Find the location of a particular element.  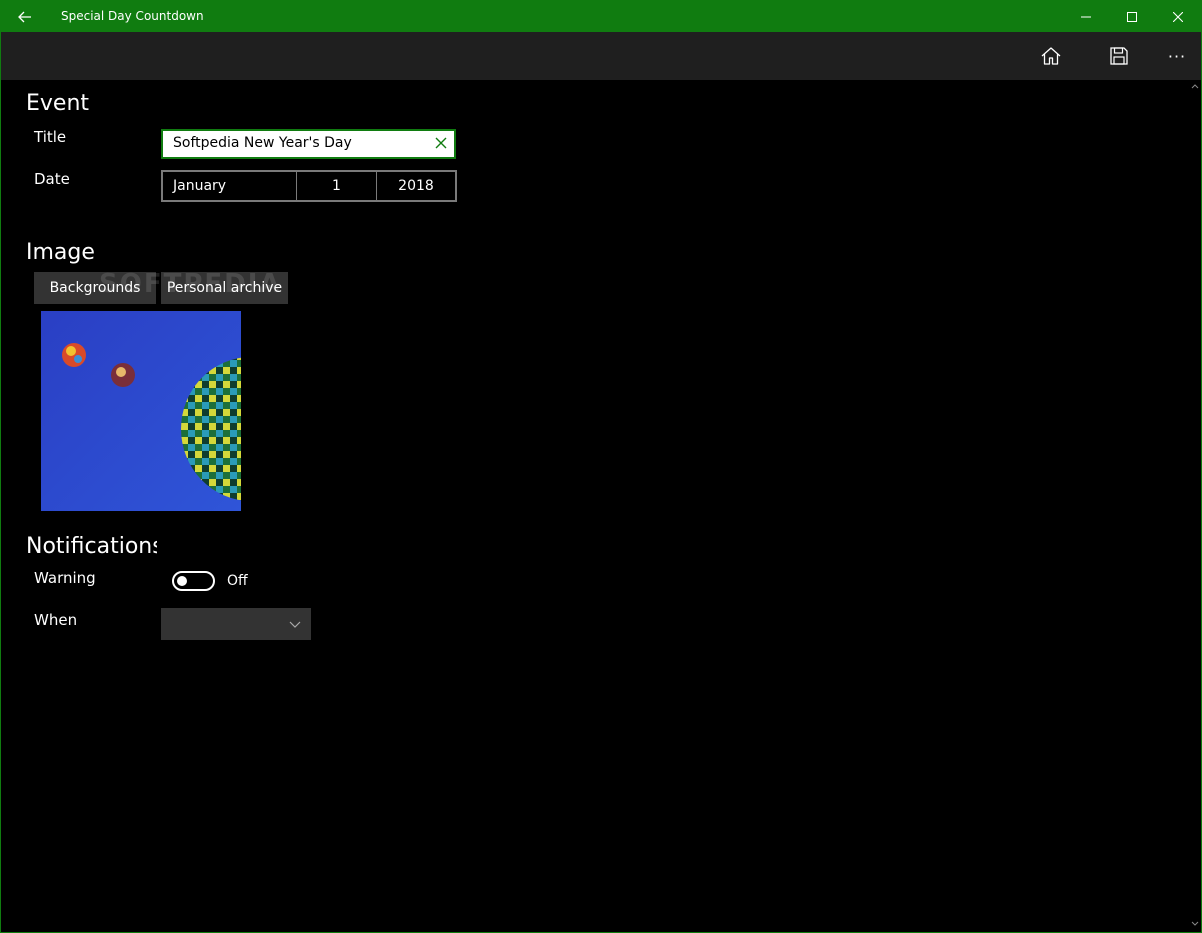

save-icon is located at coordinates (1119, 56).